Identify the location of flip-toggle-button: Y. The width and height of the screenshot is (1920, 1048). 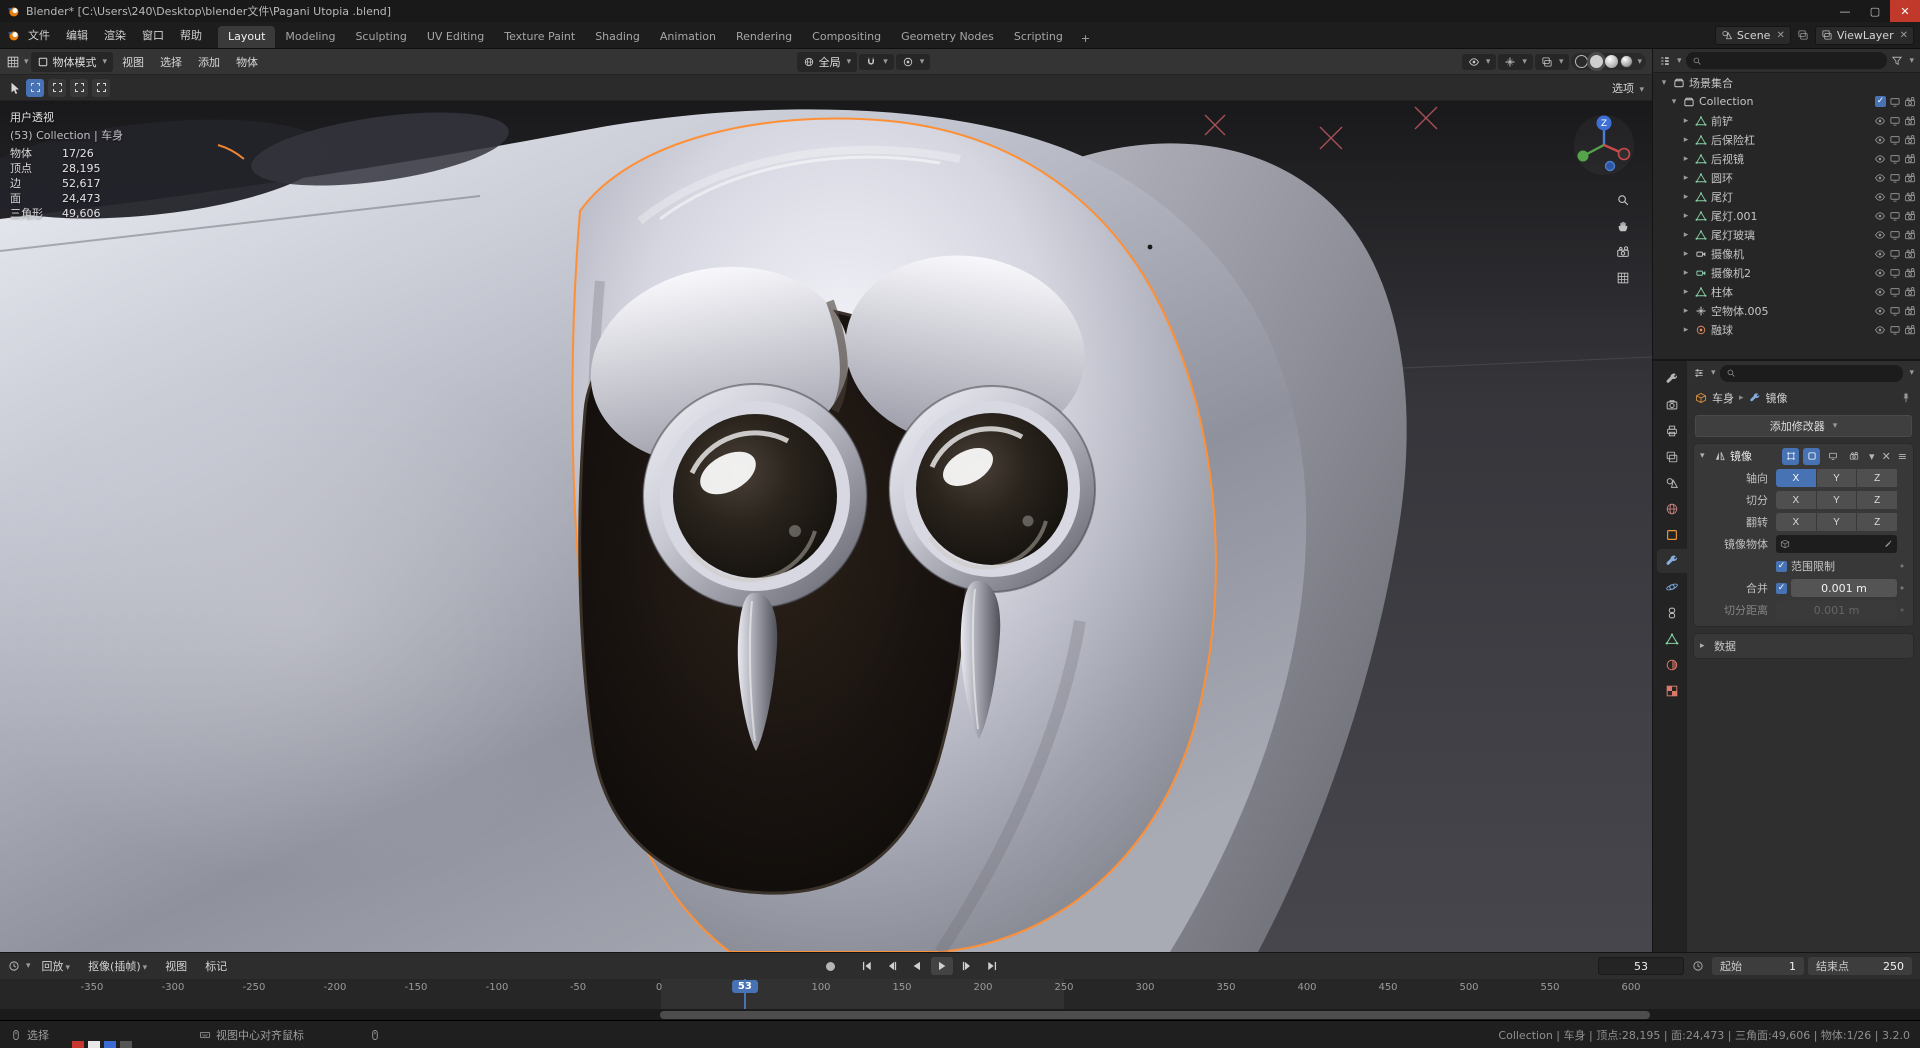
(1836, 522).